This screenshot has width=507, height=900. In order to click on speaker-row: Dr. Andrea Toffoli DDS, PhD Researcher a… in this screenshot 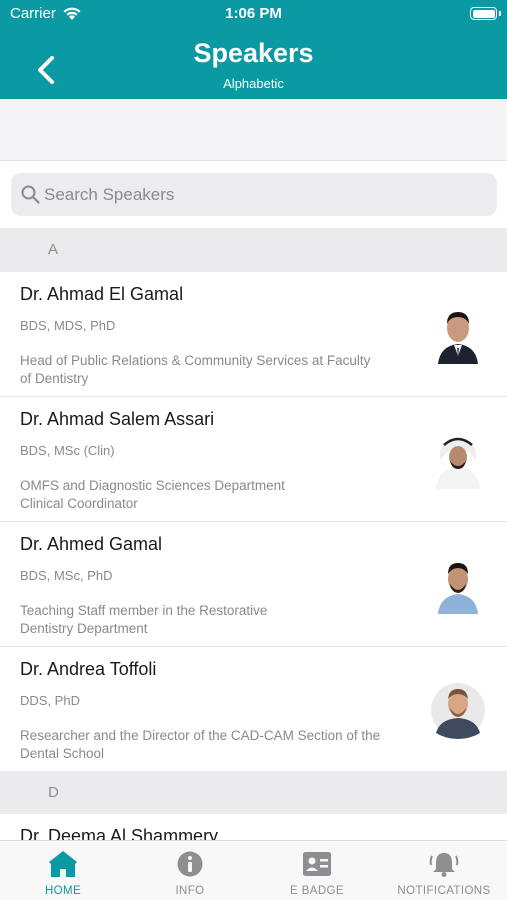, I will do `click(253, 709)`.